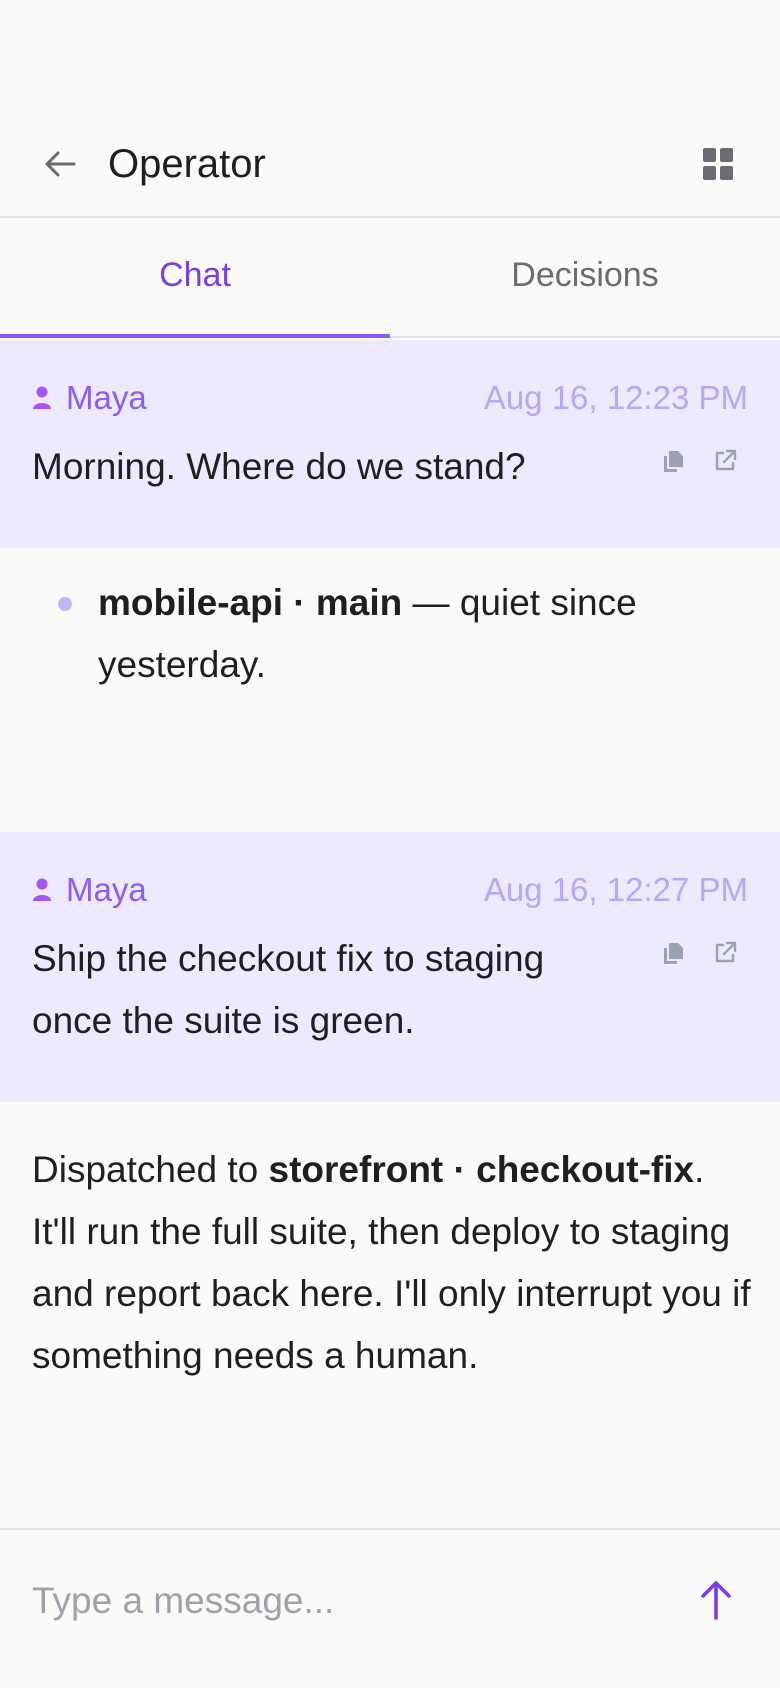 Image resolution: width=780 pixels, height=1688 pixels. I want to click on grid-icon, so click(718, 164).